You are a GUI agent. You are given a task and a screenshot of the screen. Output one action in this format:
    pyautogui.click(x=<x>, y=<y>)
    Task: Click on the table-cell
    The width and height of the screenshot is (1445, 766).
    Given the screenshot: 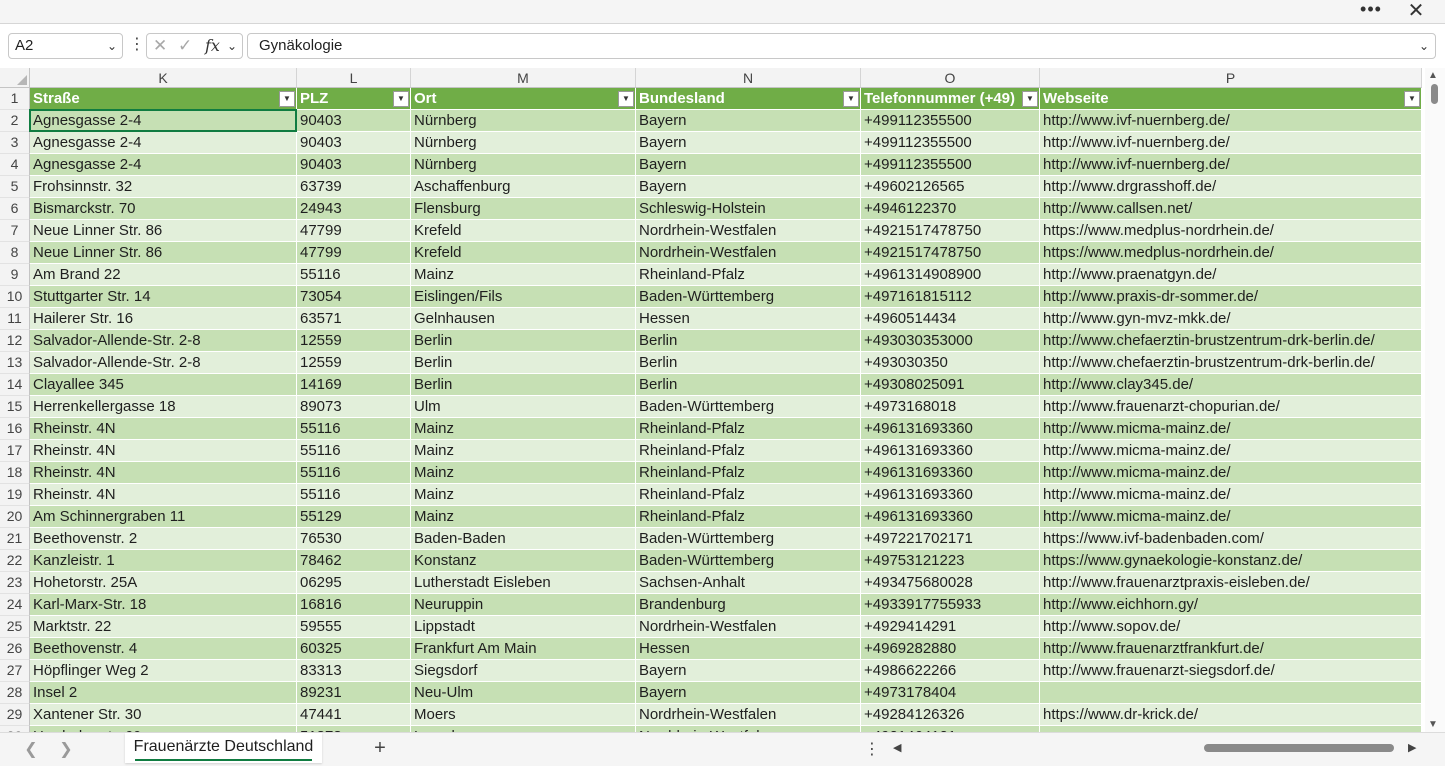 What is the action you would take?
    pyautogui.click(x=1231, y=693)
    